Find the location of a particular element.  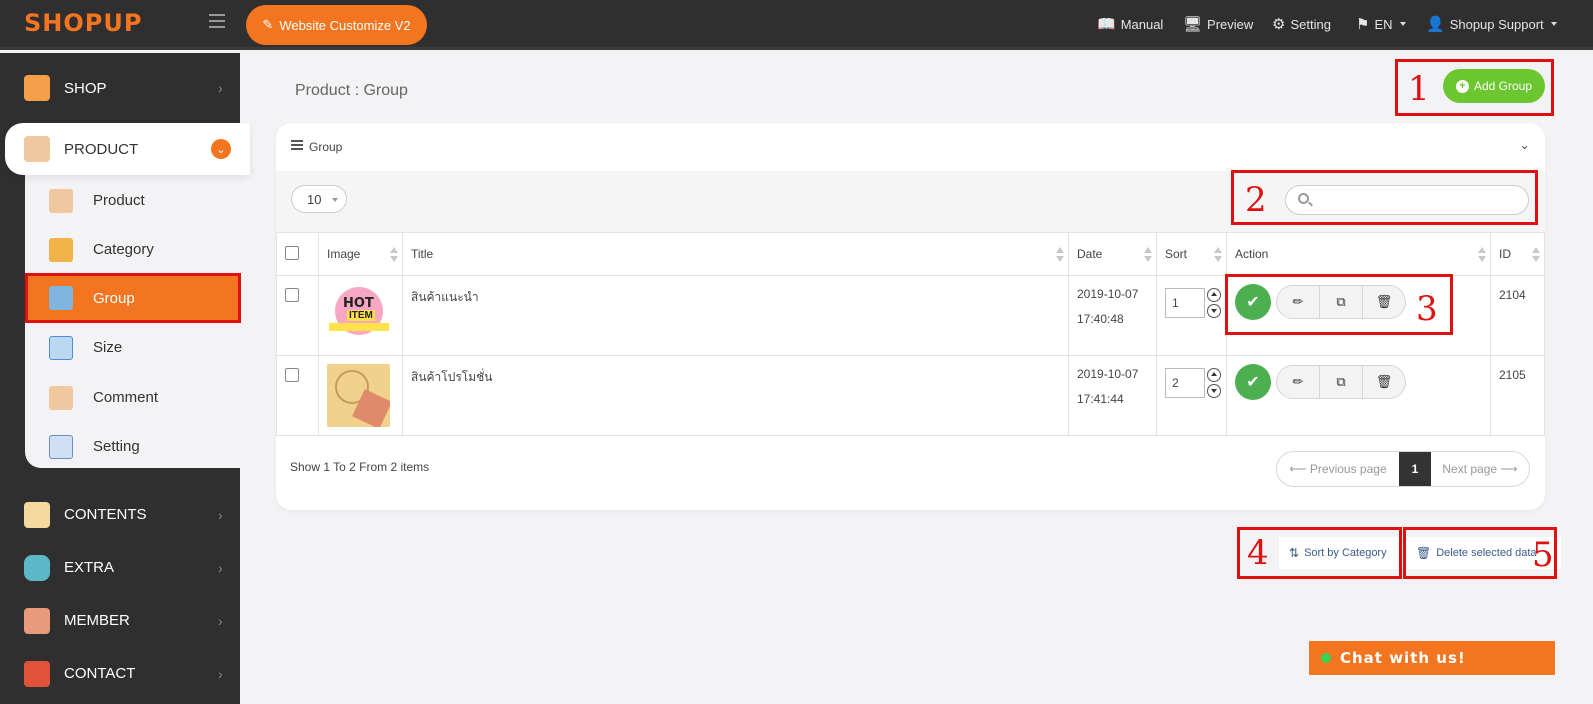

sidebar-item-extra: EXTRA › is located at coordinates (120, 567).